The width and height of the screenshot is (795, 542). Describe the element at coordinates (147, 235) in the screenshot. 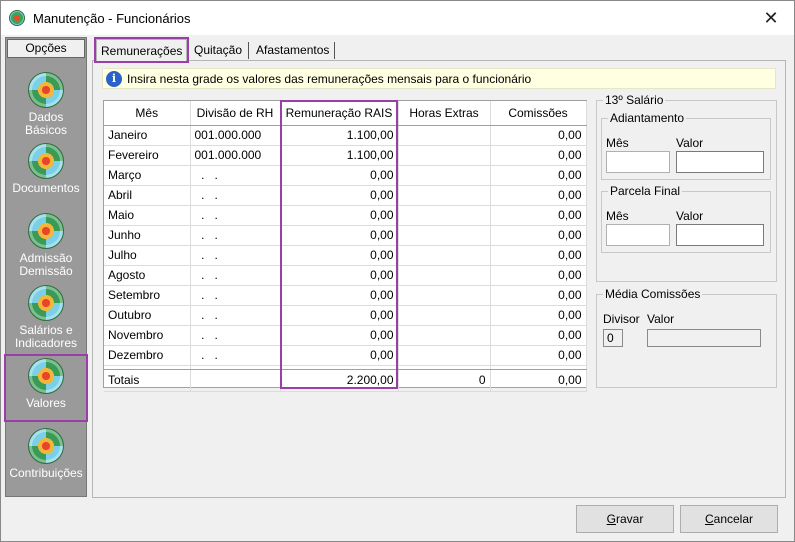

I see `cell-mes: Junho` at that location.